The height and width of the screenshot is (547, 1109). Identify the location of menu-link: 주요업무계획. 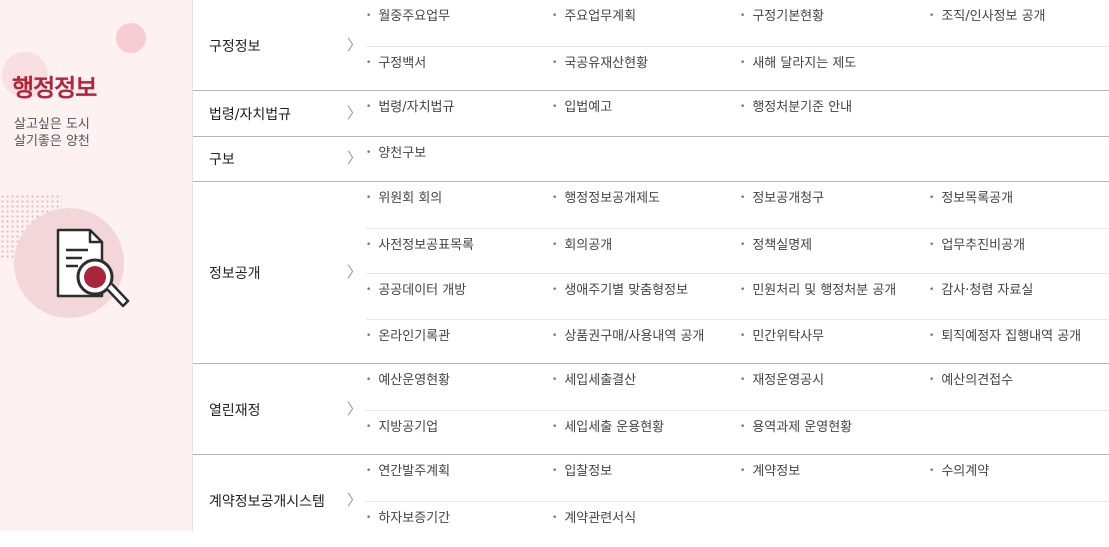
(594, 22).